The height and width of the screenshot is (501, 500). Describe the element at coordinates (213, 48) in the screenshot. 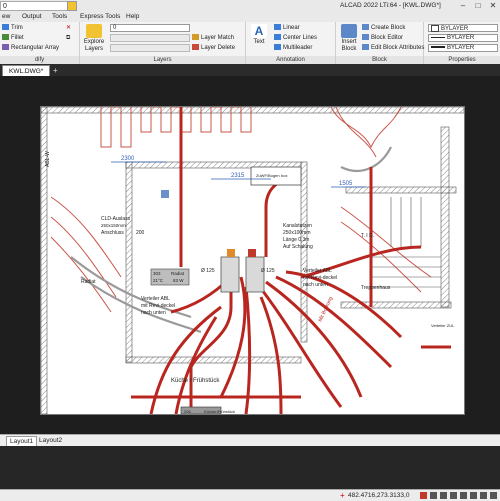

I see `layer-delete-button: Layer Delete` at that location.